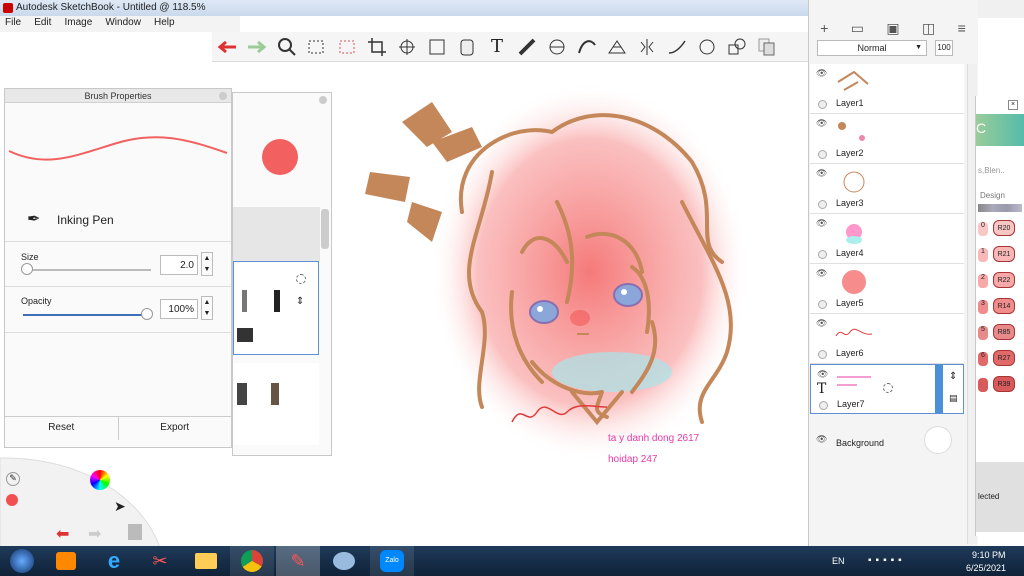  Describe the element at coordinates (298, 561) in the screenshot. I see `sketchbook-icon: ✎` at that location.